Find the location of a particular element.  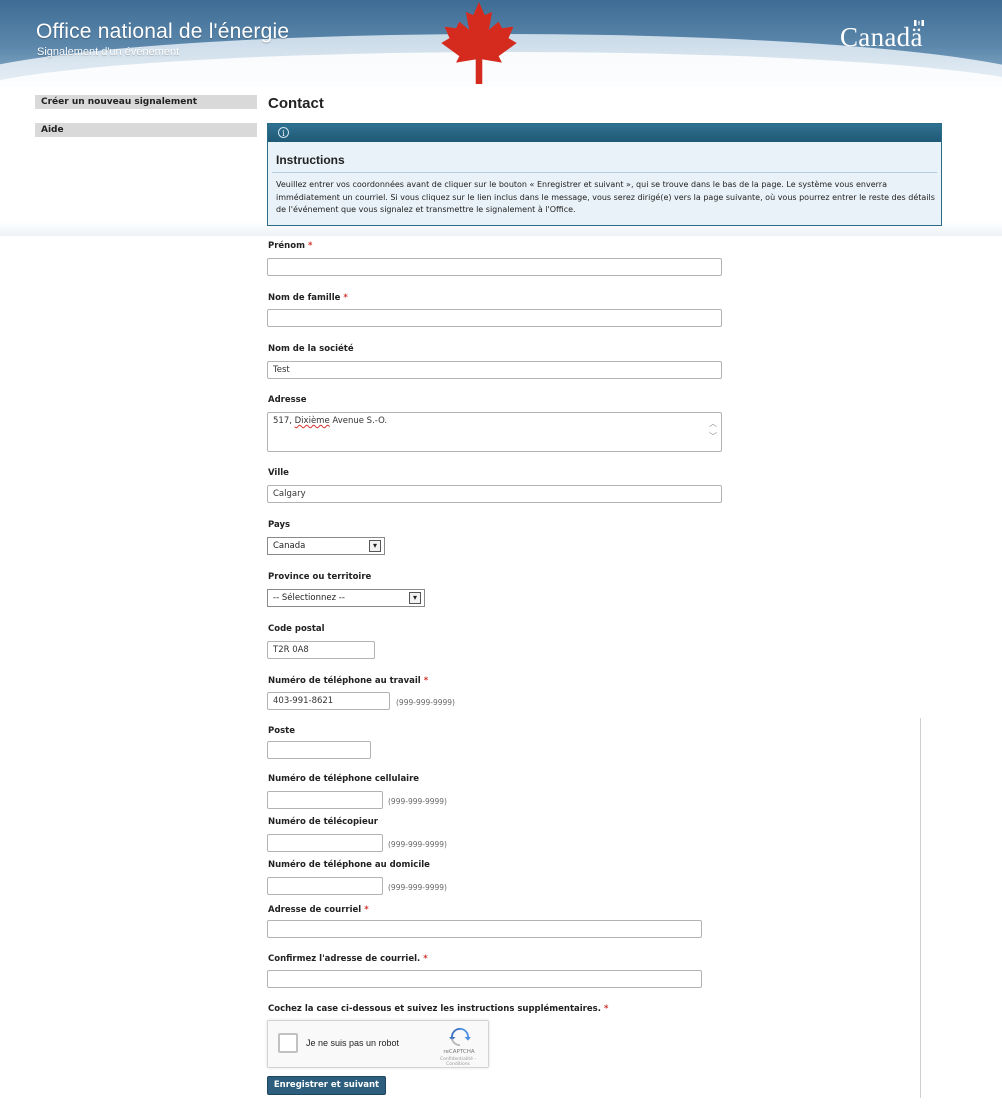

content-right-border is located at coordinates (920, 908).